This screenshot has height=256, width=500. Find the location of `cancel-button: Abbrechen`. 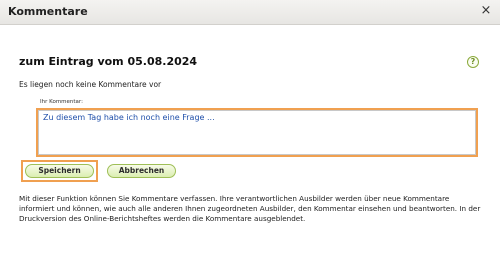

cancel-button: Abbrechen is located at coordinates (141, 171).